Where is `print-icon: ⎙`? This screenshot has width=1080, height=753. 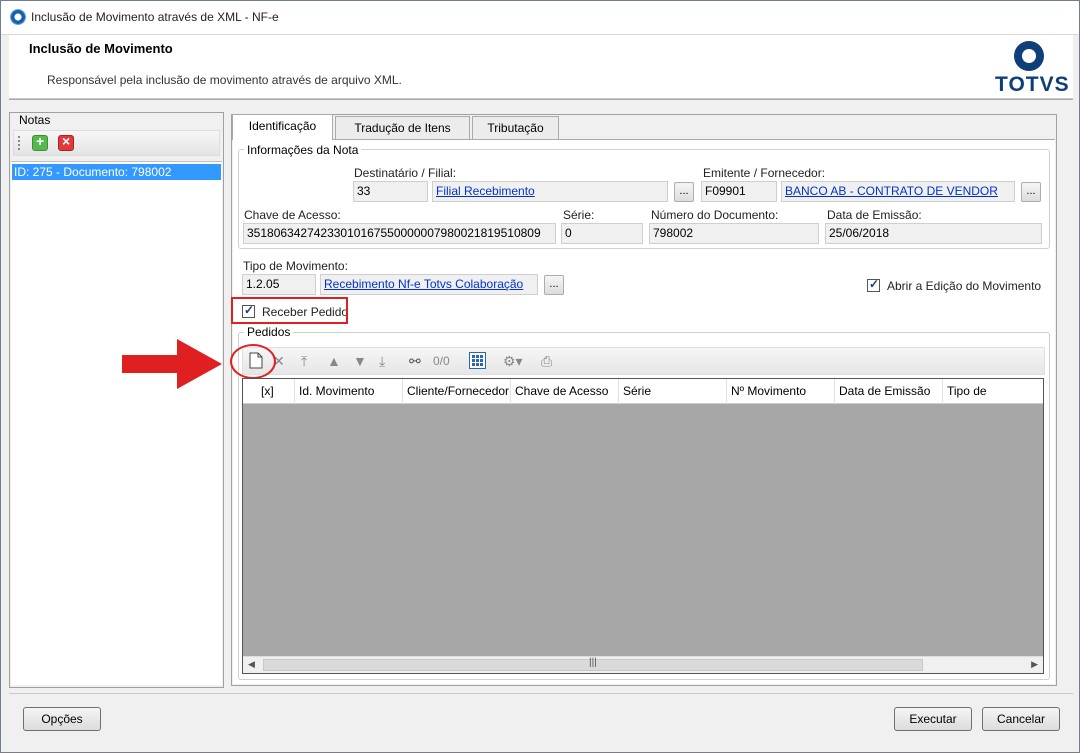 print-icon: ⎙ is located at coordinates (546, 361).